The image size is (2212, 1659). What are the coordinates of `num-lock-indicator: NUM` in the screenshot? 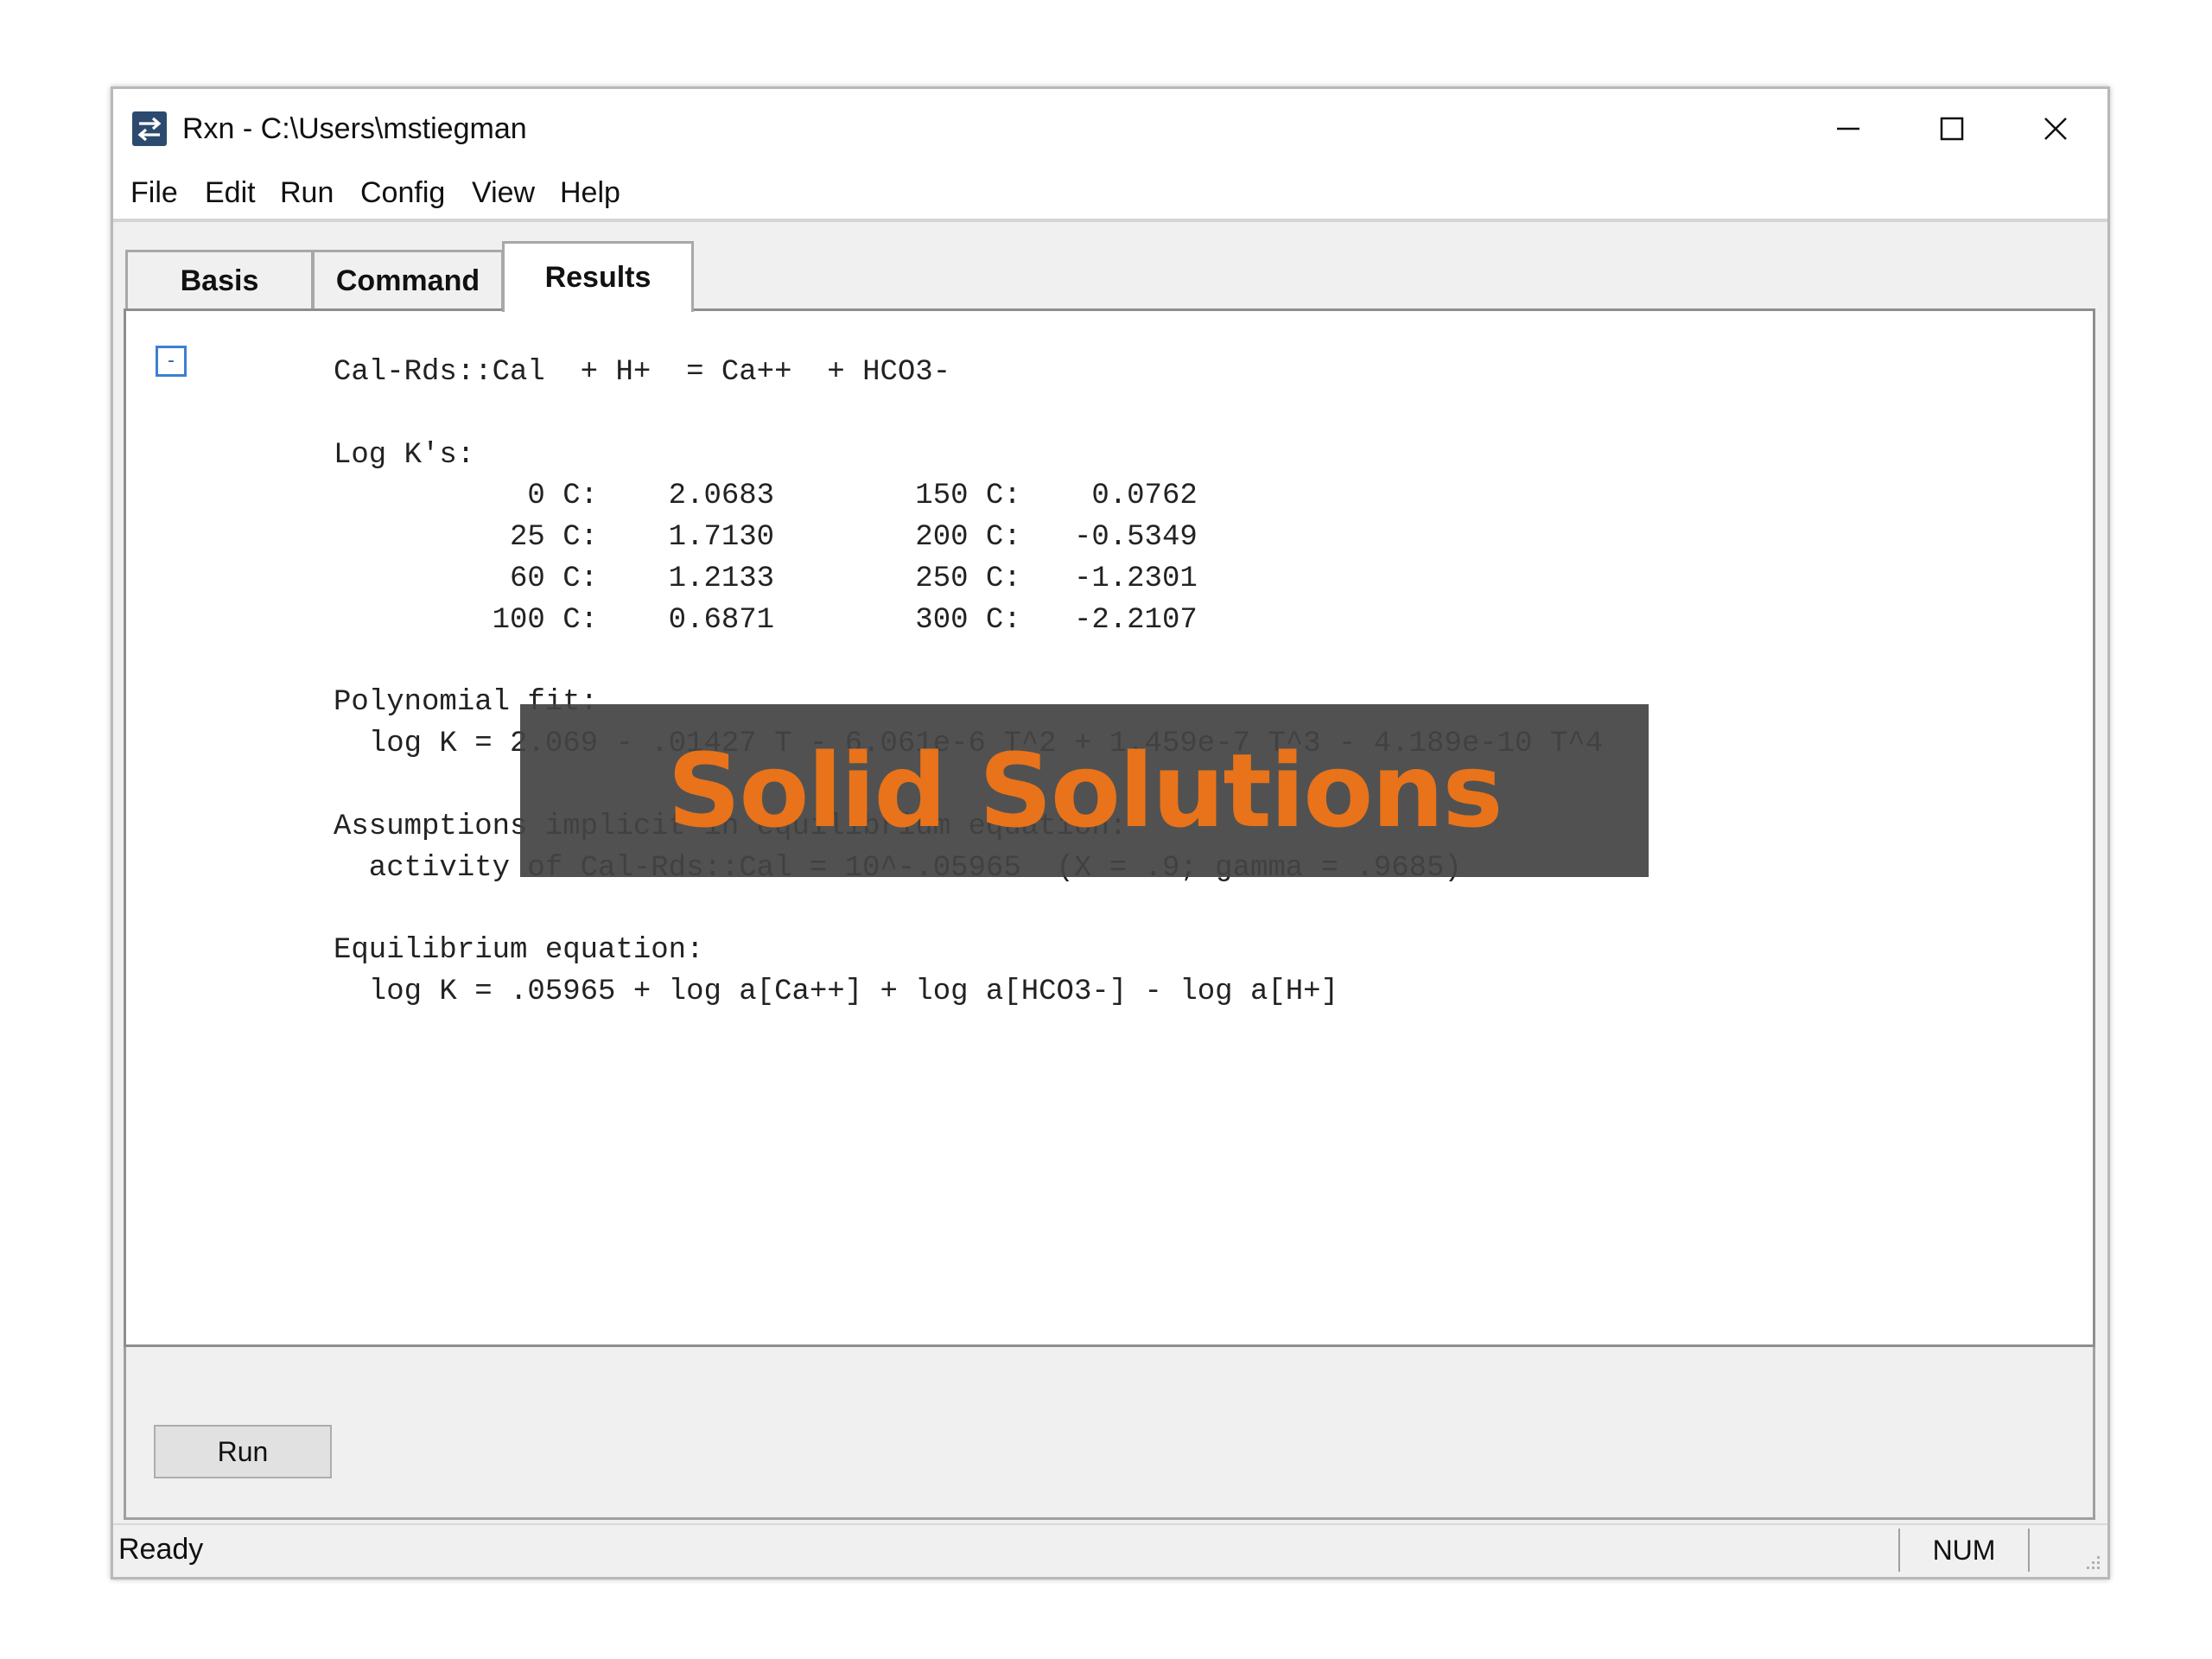 It's located at (1964, 1550).